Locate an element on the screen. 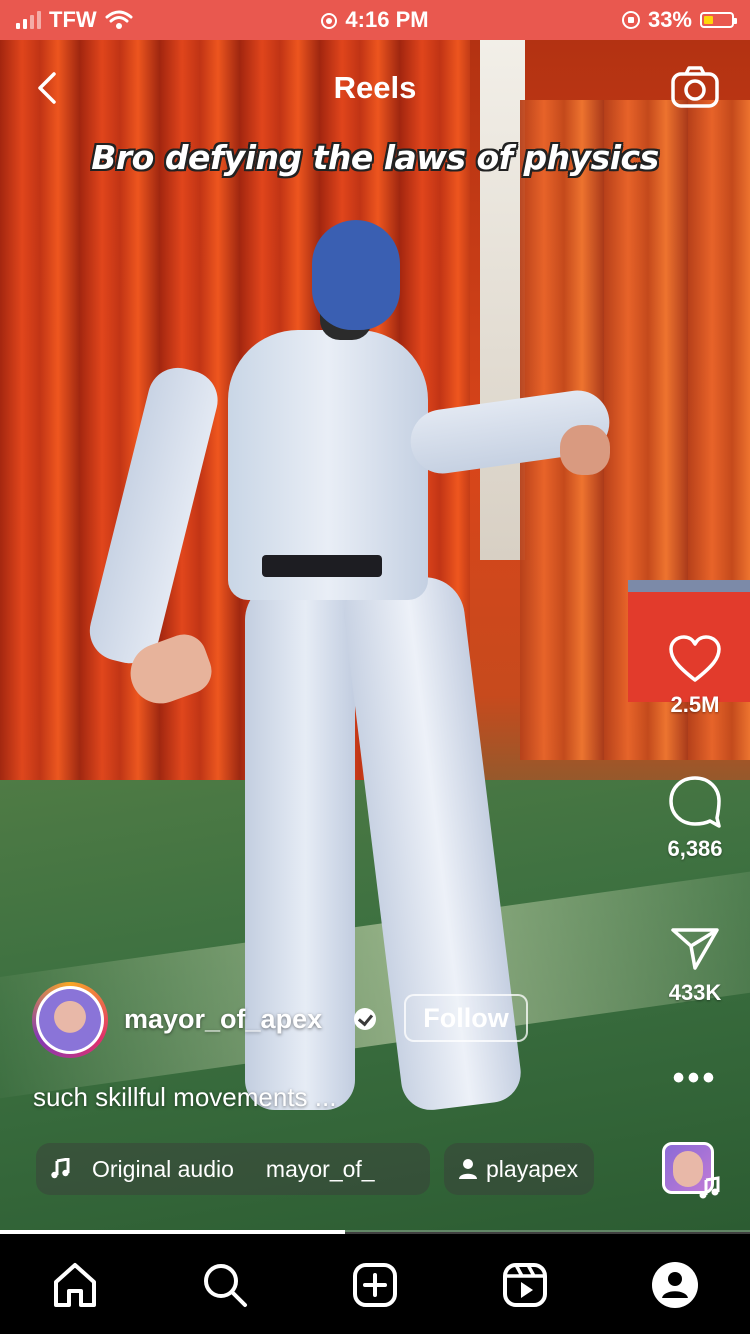  battery-percent: 33% is located at coordinates (669, 19).